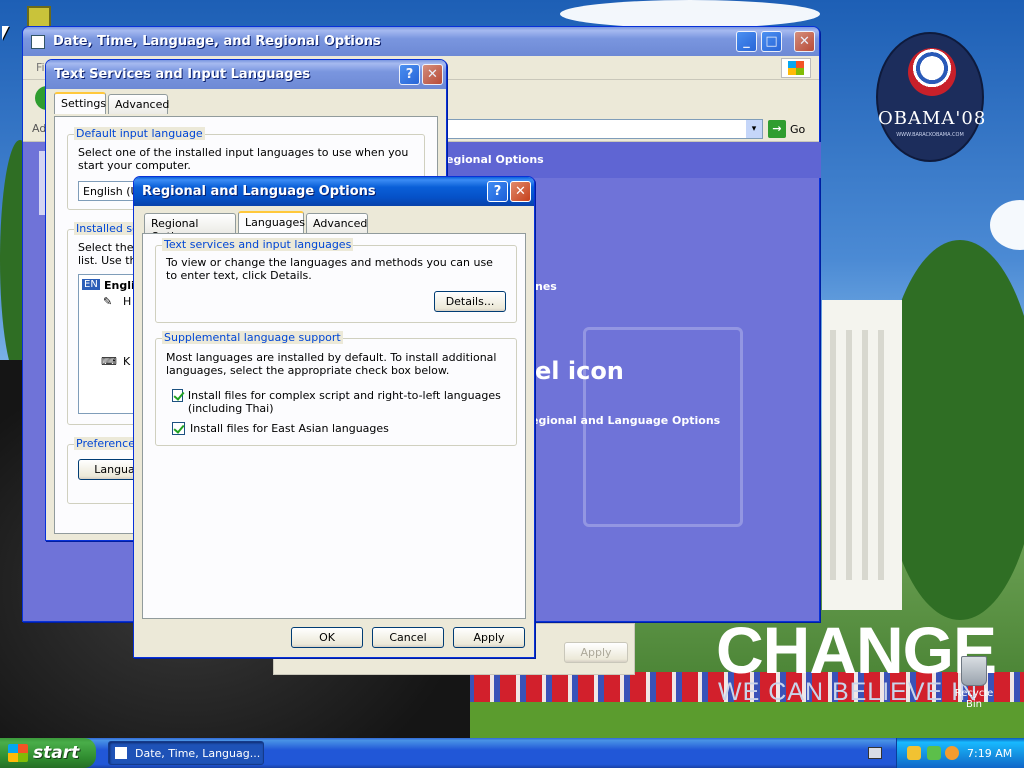  Describe the element at coordinates (40, 67) in the screenshot. I see `menu-file: Fi` at that location.